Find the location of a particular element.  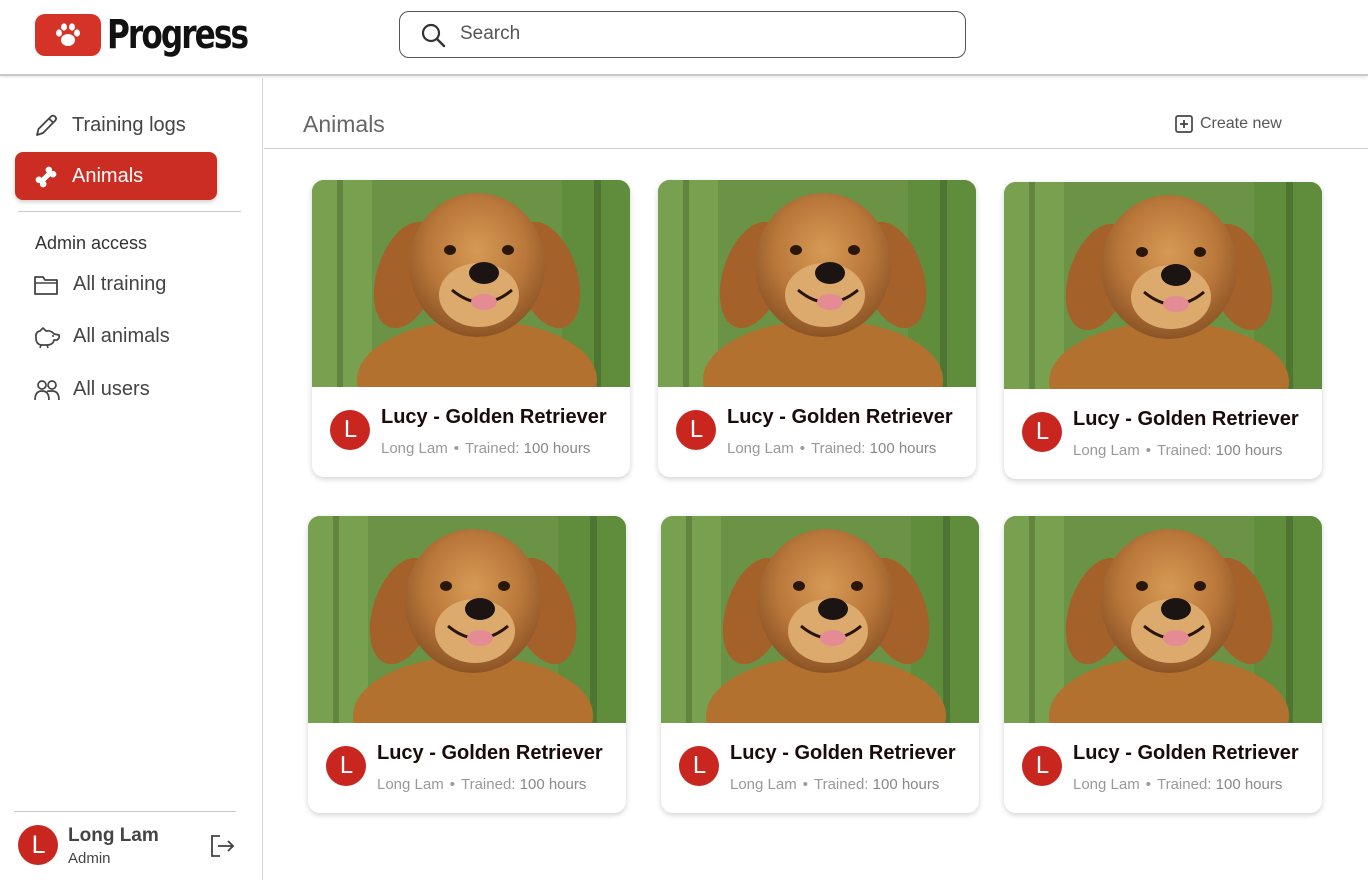

create-new-button: Create new is located at coordinates (1228, 124).